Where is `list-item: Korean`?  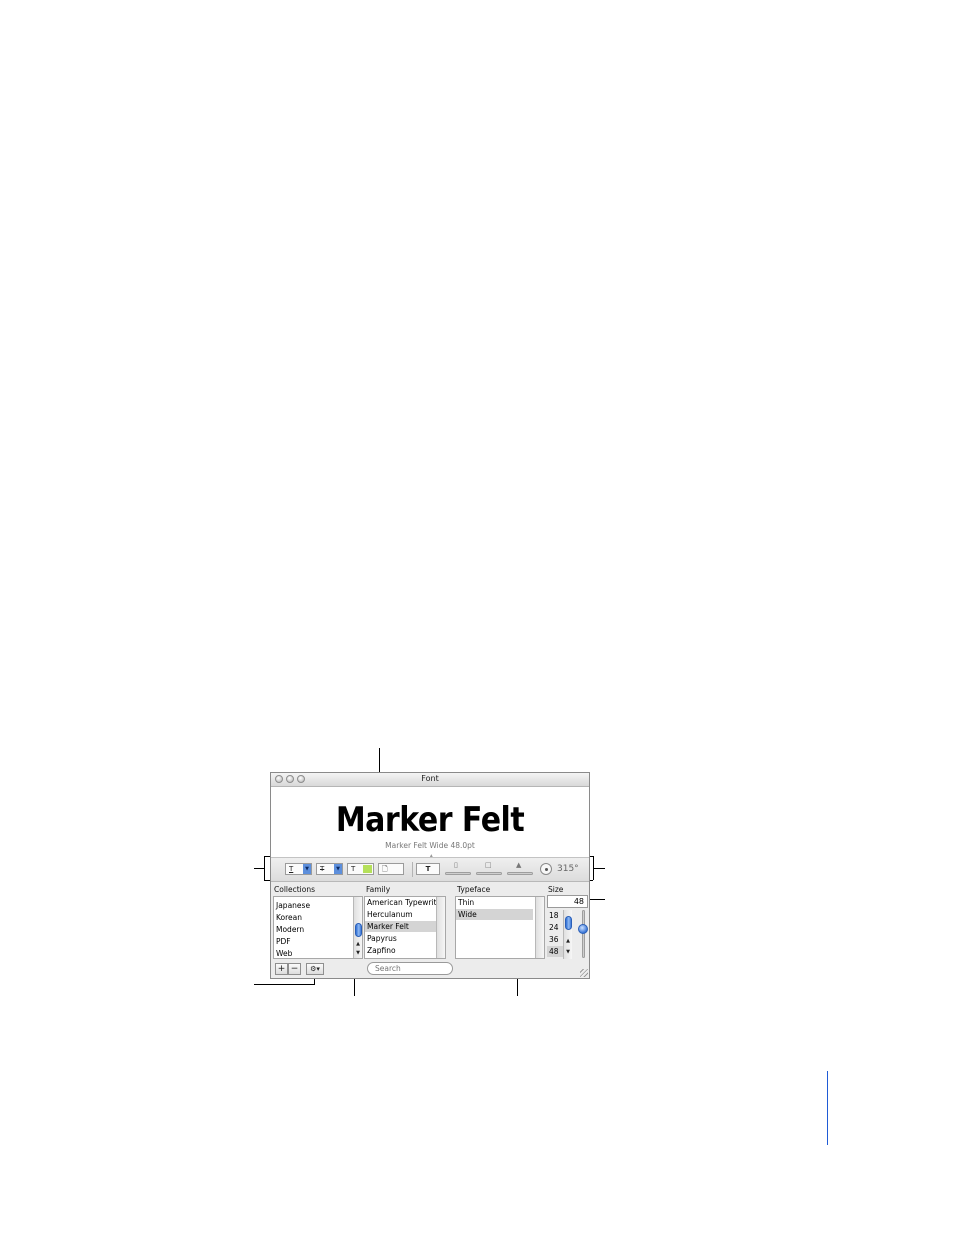 list-item: Korean is located at coordinates (289, 917).